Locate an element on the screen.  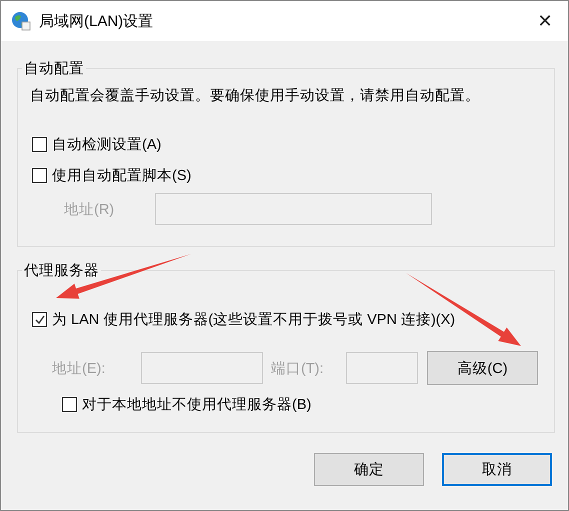
window-title: 局域网(LAN)设置 is located at coordinates (96, 21).